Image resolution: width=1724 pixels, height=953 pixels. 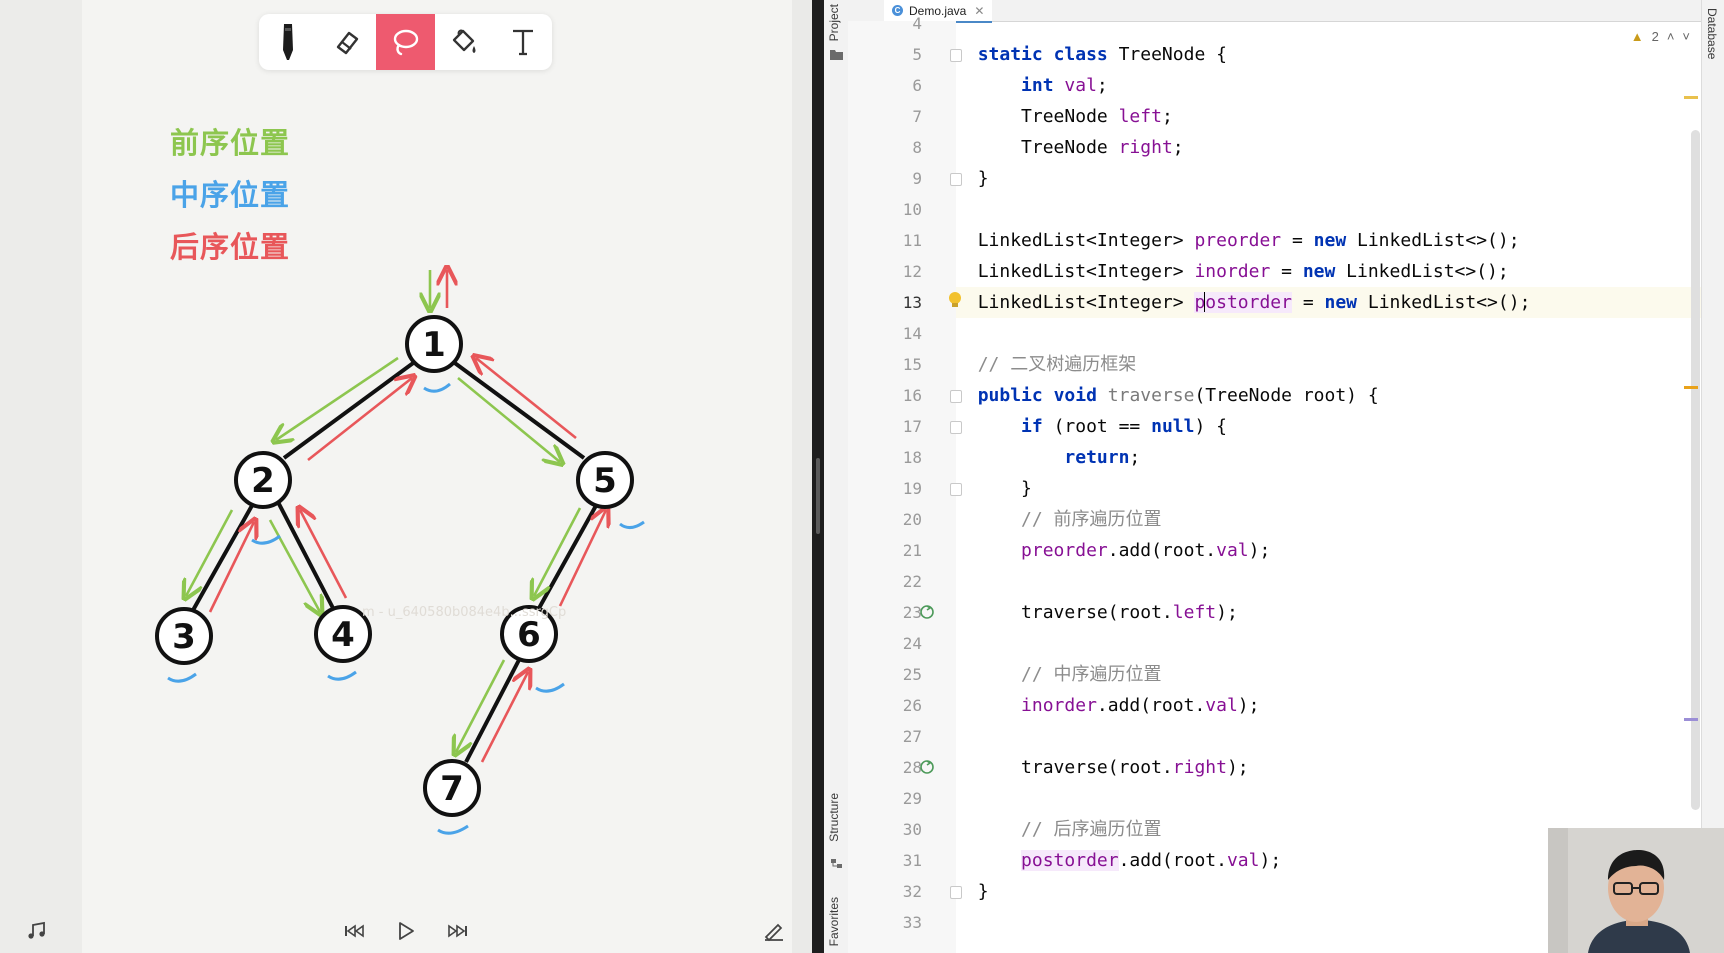 I want to click on line-number: 15, so click(x=900, y=364).